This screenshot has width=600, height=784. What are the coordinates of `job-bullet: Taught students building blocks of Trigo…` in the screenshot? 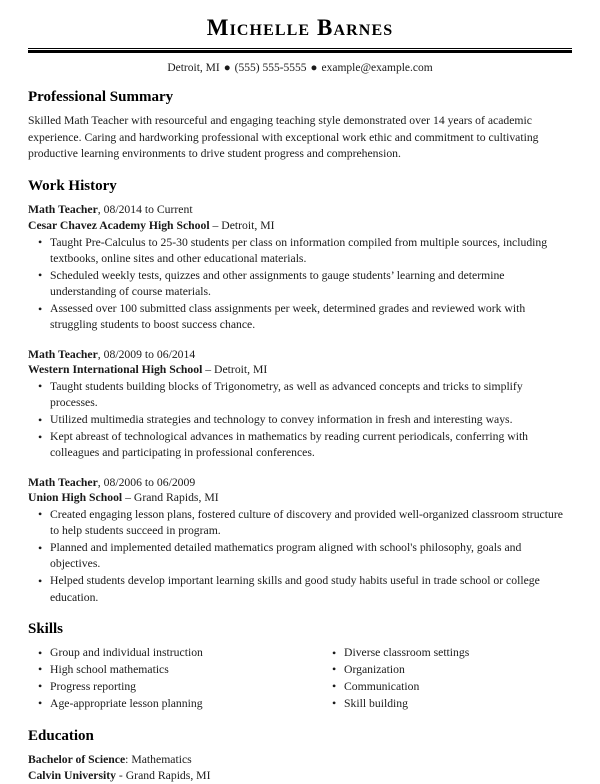 It's located at (300, 394).